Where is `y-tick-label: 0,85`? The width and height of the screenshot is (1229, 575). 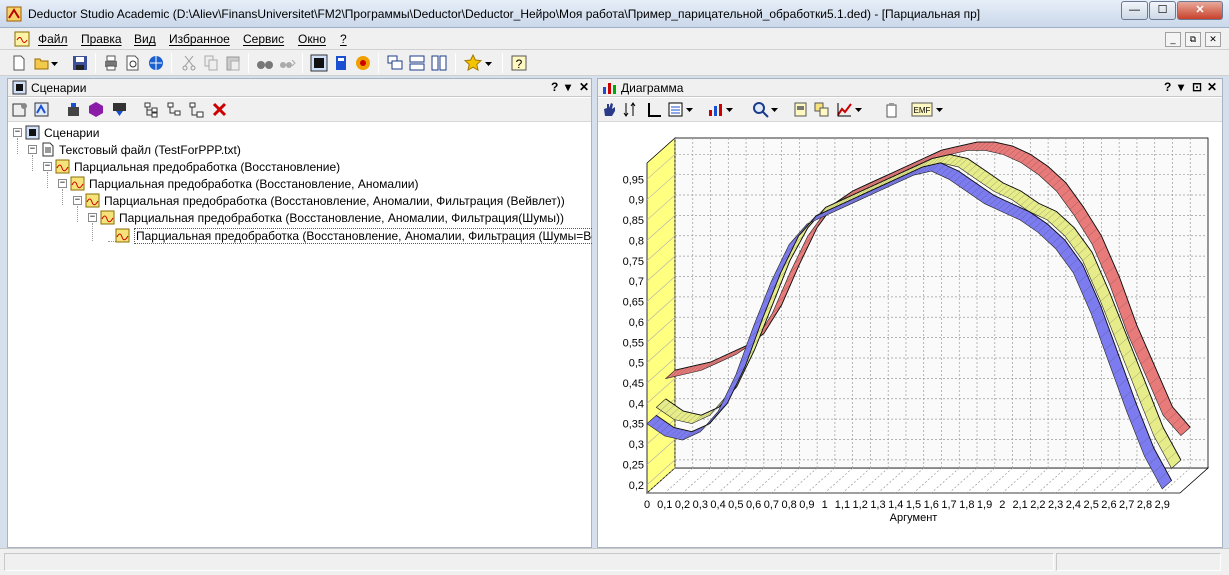
y-tick-label: 0,85 is located at coordinates (633, 221).